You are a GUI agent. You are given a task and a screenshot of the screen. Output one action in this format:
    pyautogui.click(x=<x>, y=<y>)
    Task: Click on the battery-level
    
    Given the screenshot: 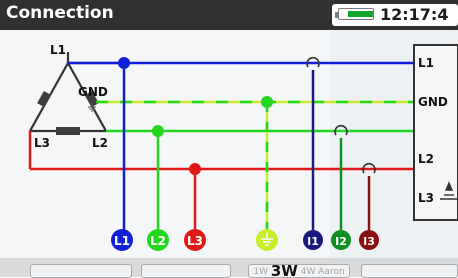 What is the action you would take?
    pyautogui.click(x=360, y=14)
    